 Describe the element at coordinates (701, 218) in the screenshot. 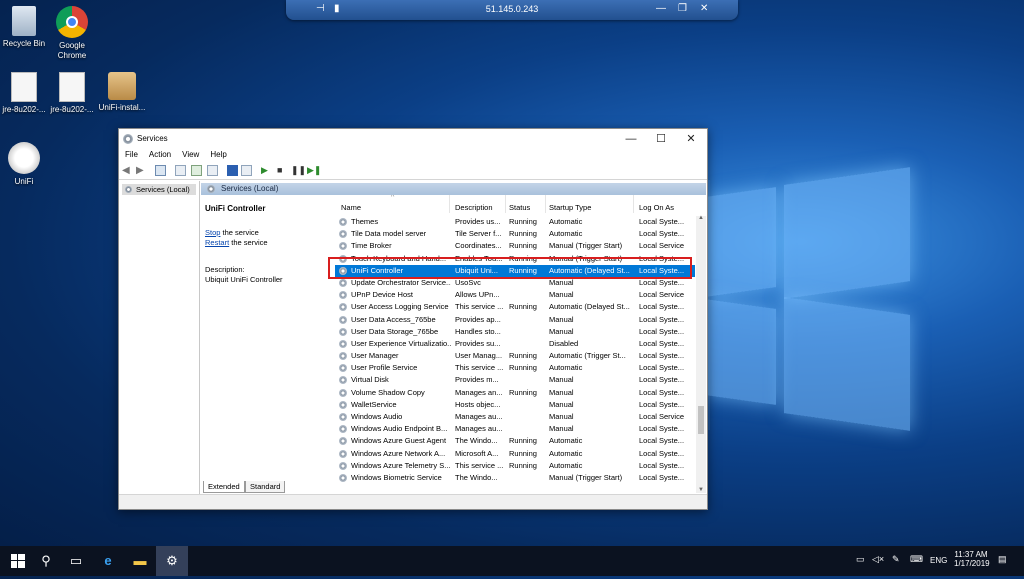

I see `scroll-up-icon: ▲` at that location.